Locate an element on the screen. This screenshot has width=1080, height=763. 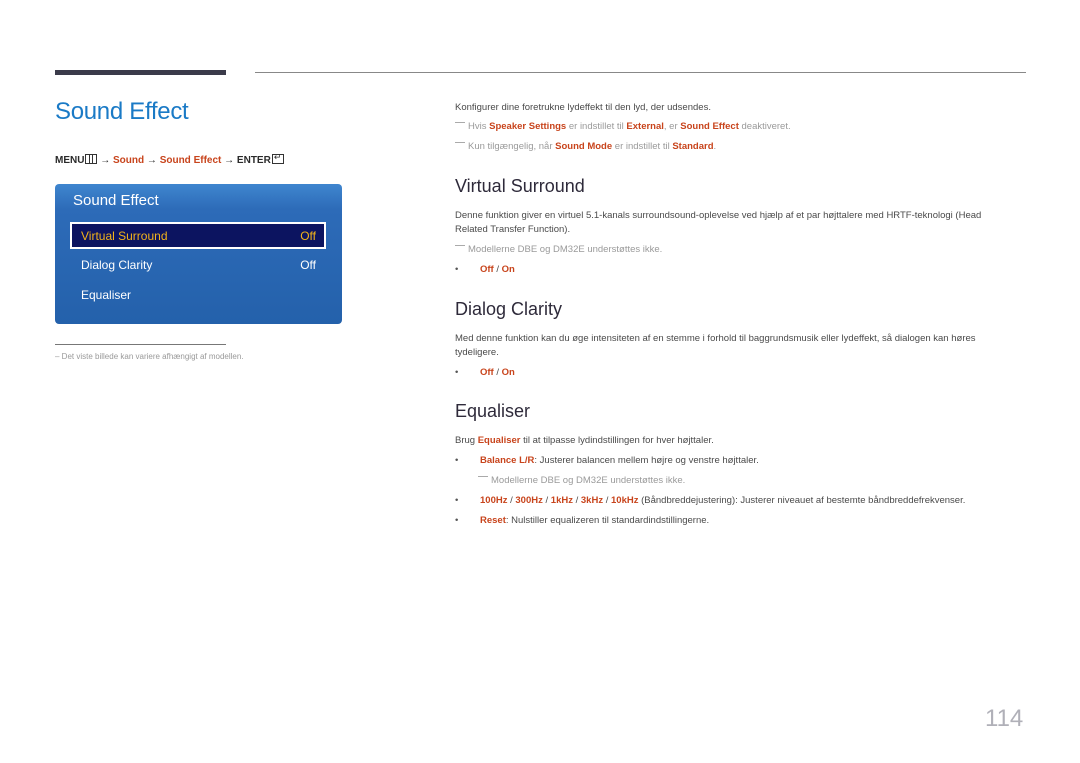
highlight: Equaliser is located at coordinates (499, 440).